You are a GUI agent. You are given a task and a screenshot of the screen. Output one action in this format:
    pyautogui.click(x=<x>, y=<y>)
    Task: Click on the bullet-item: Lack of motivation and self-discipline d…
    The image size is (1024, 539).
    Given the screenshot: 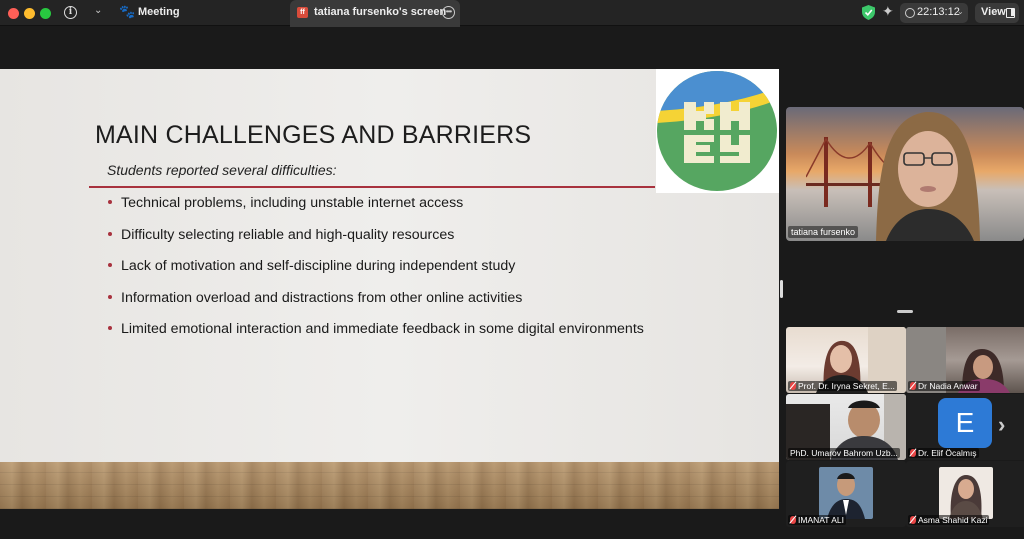 What is the action you would take?
    pyautogui.click(x=376, y=272)
    